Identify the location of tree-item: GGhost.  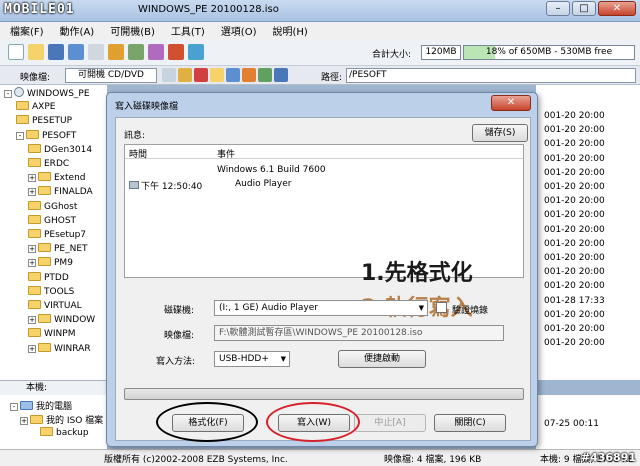
(52, 206).